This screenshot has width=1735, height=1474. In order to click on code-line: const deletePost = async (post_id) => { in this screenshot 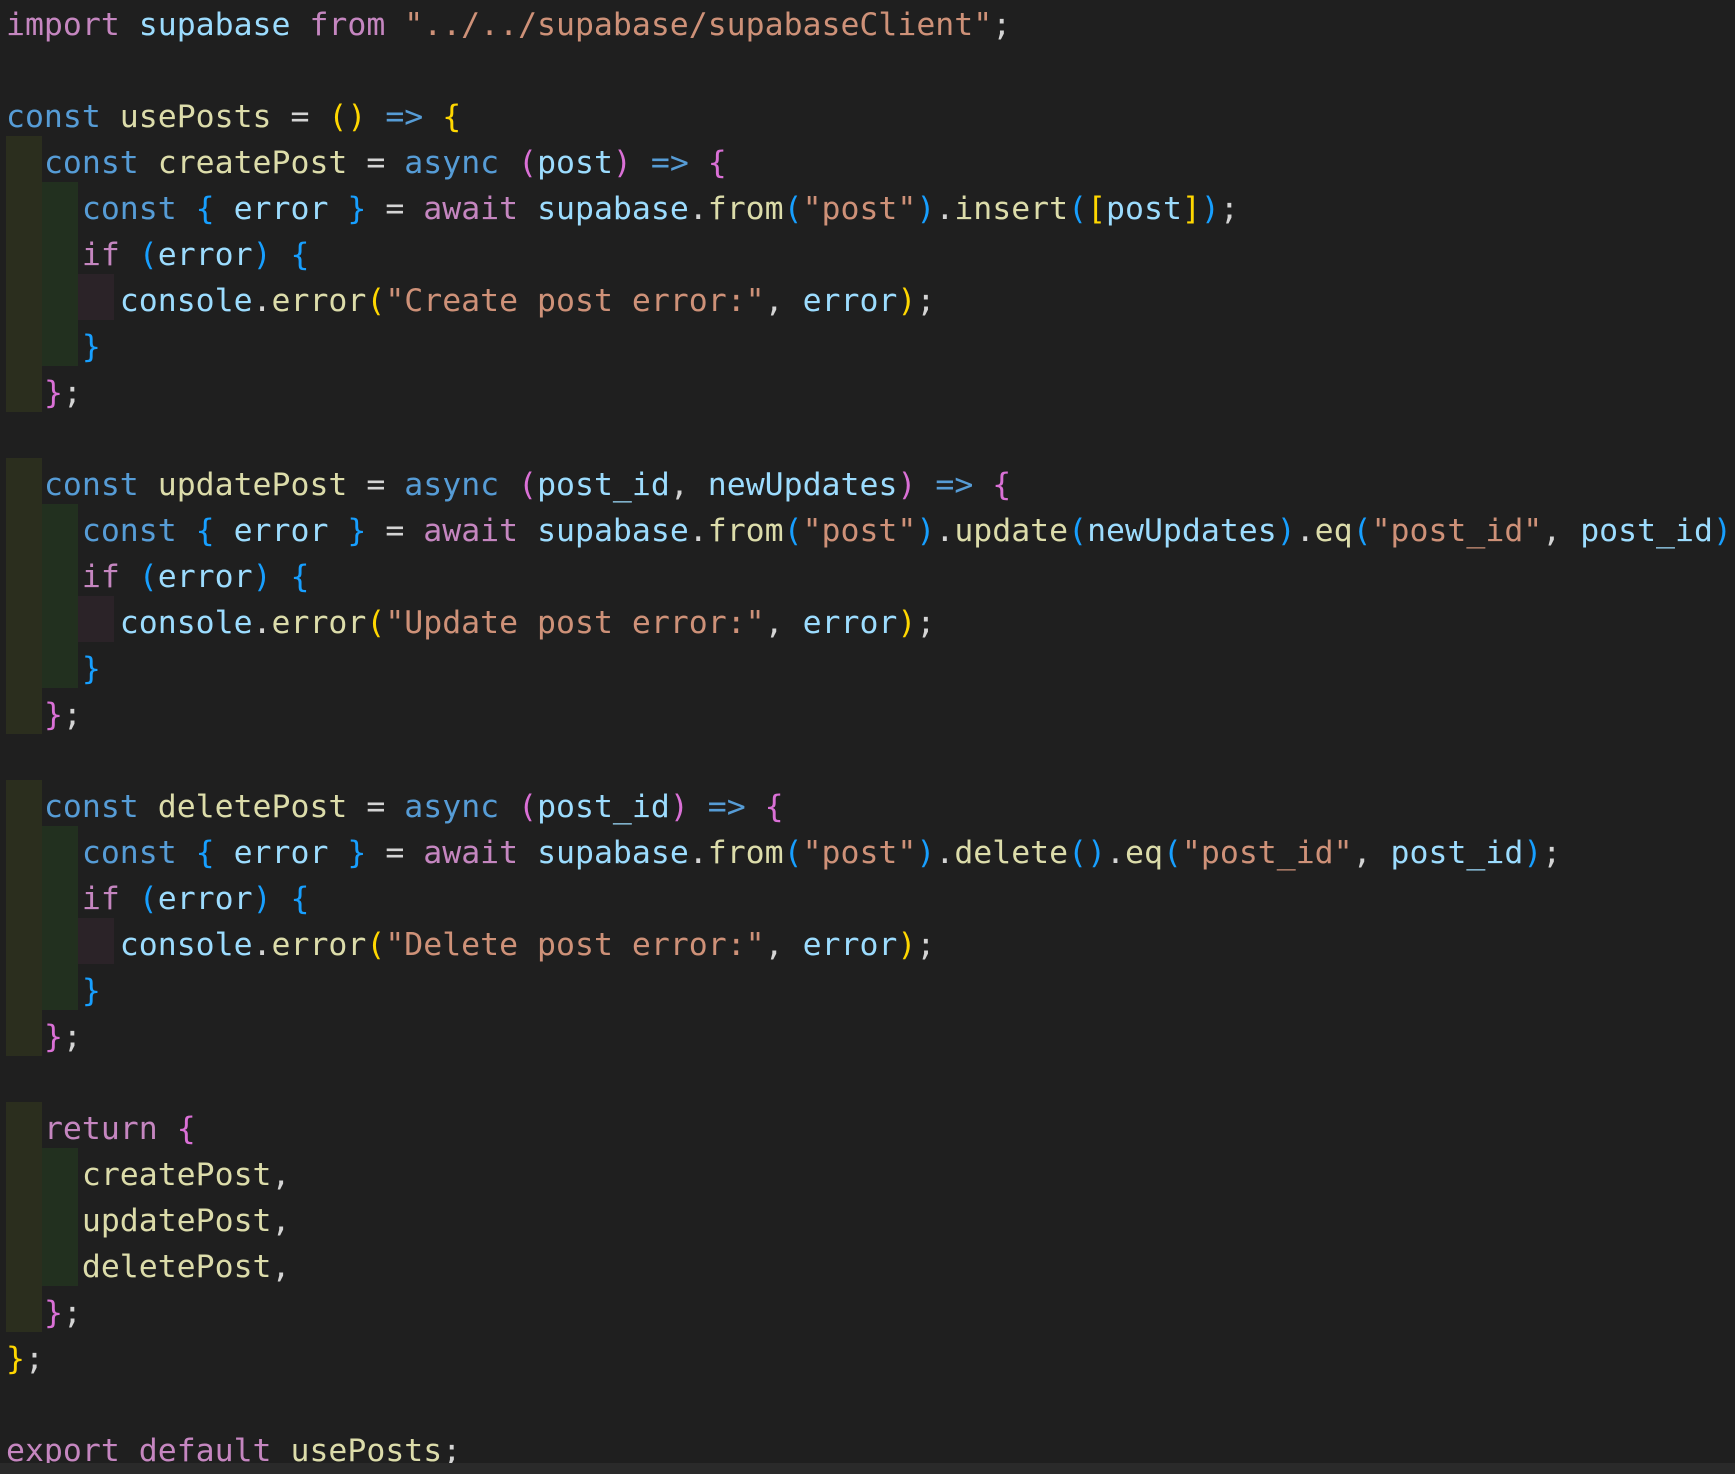, I will do `click(395, 807)`.